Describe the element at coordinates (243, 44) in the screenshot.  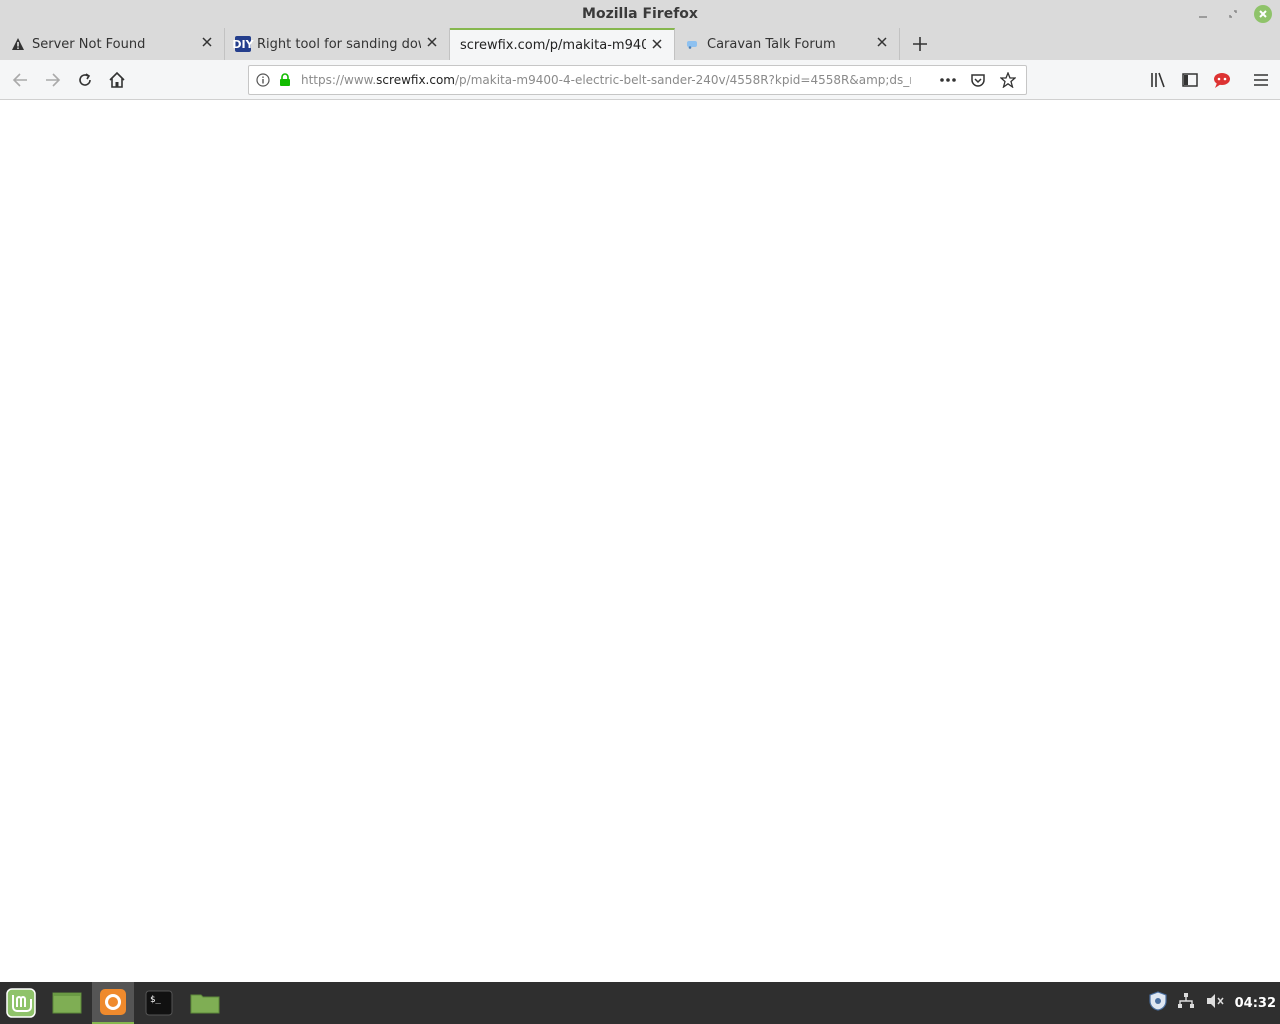
I see `diy-favicon: DIY` at that location.